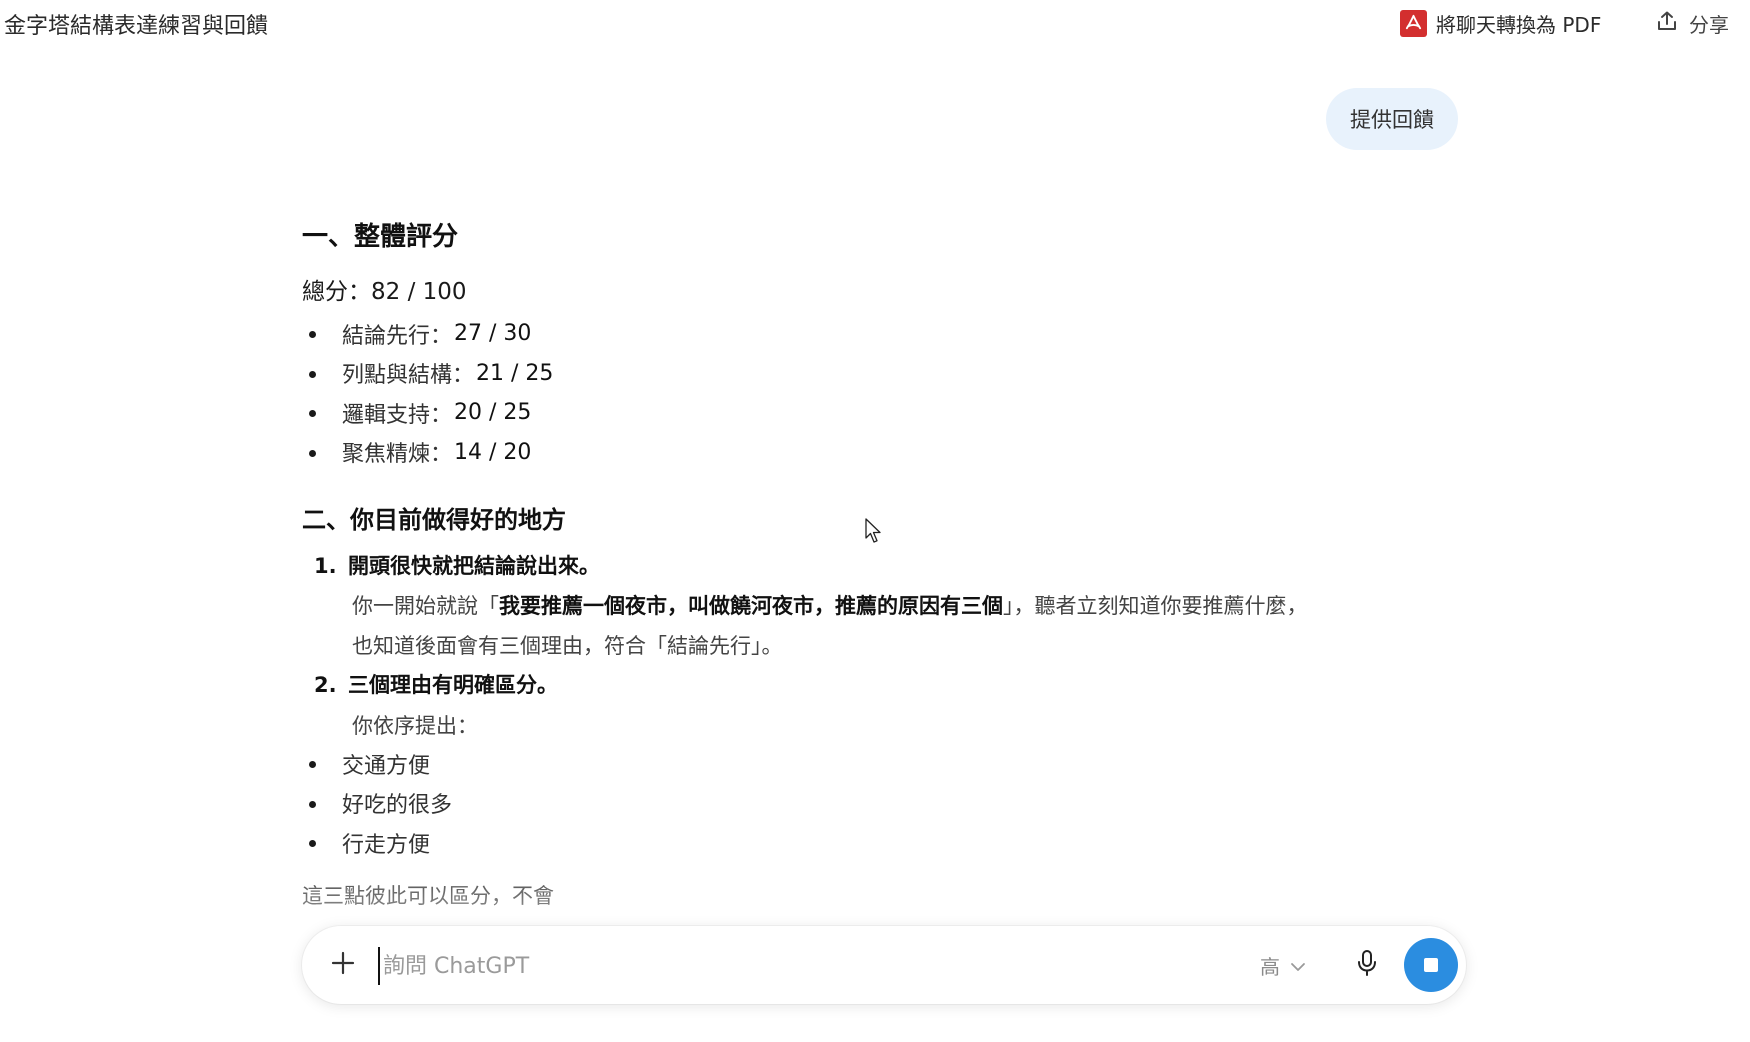 The height and width of the screenshot is (1042, 1750). Describe the element at coordinates (875, 895) in the screenshot. I see `content-fade-overlay` at that location.